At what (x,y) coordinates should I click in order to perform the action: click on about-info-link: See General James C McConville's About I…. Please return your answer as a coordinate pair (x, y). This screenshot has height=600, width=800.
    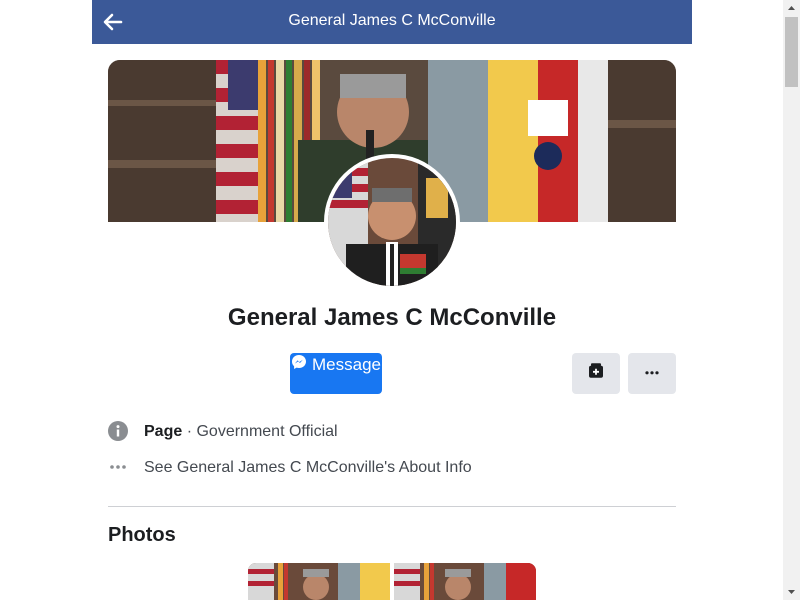
    Looking at the image, I should click on (308, 468).